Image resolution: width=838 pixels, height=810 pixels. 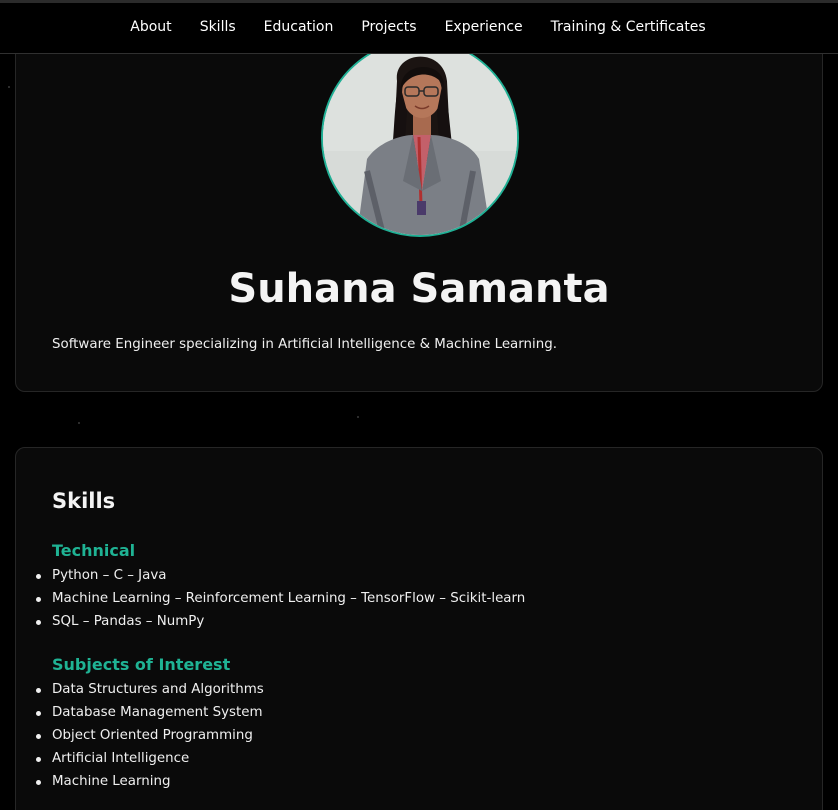 I want to click on list-item-text: Machine Learning, so click(x=111, y=781).